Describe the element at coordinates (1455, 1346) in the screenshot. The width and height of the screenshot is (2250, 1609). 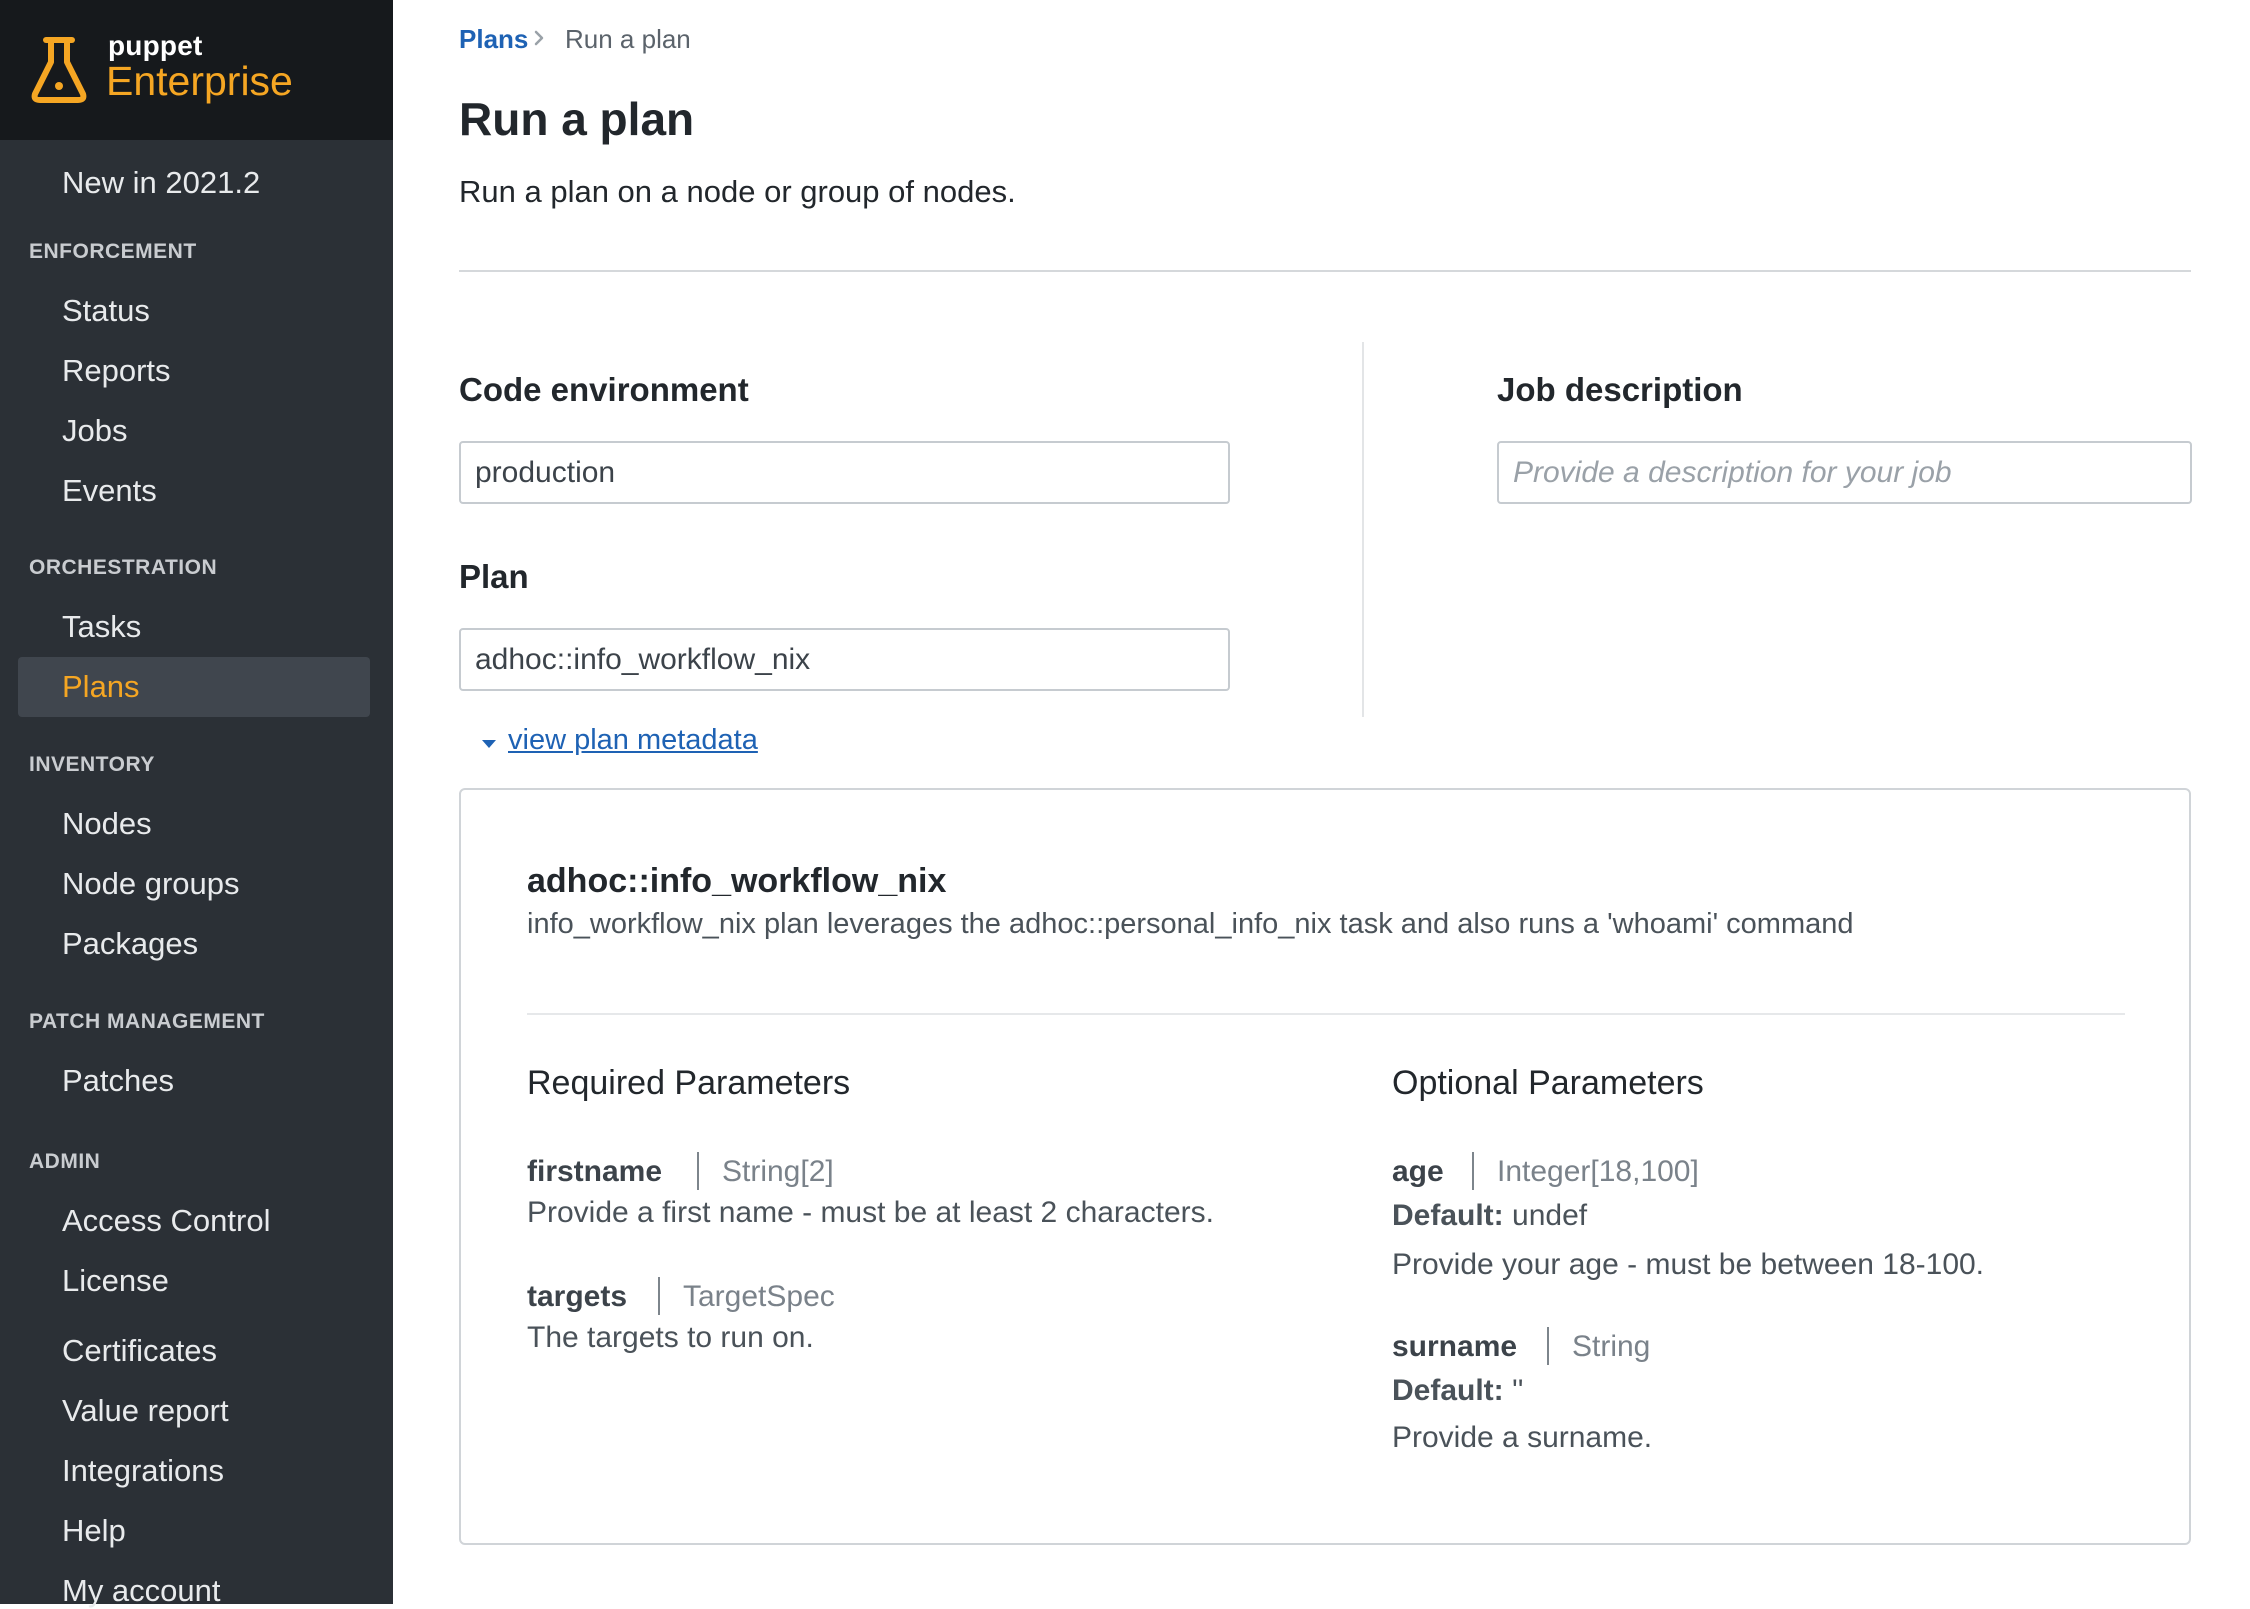
I see `param-name: surname` at that location.